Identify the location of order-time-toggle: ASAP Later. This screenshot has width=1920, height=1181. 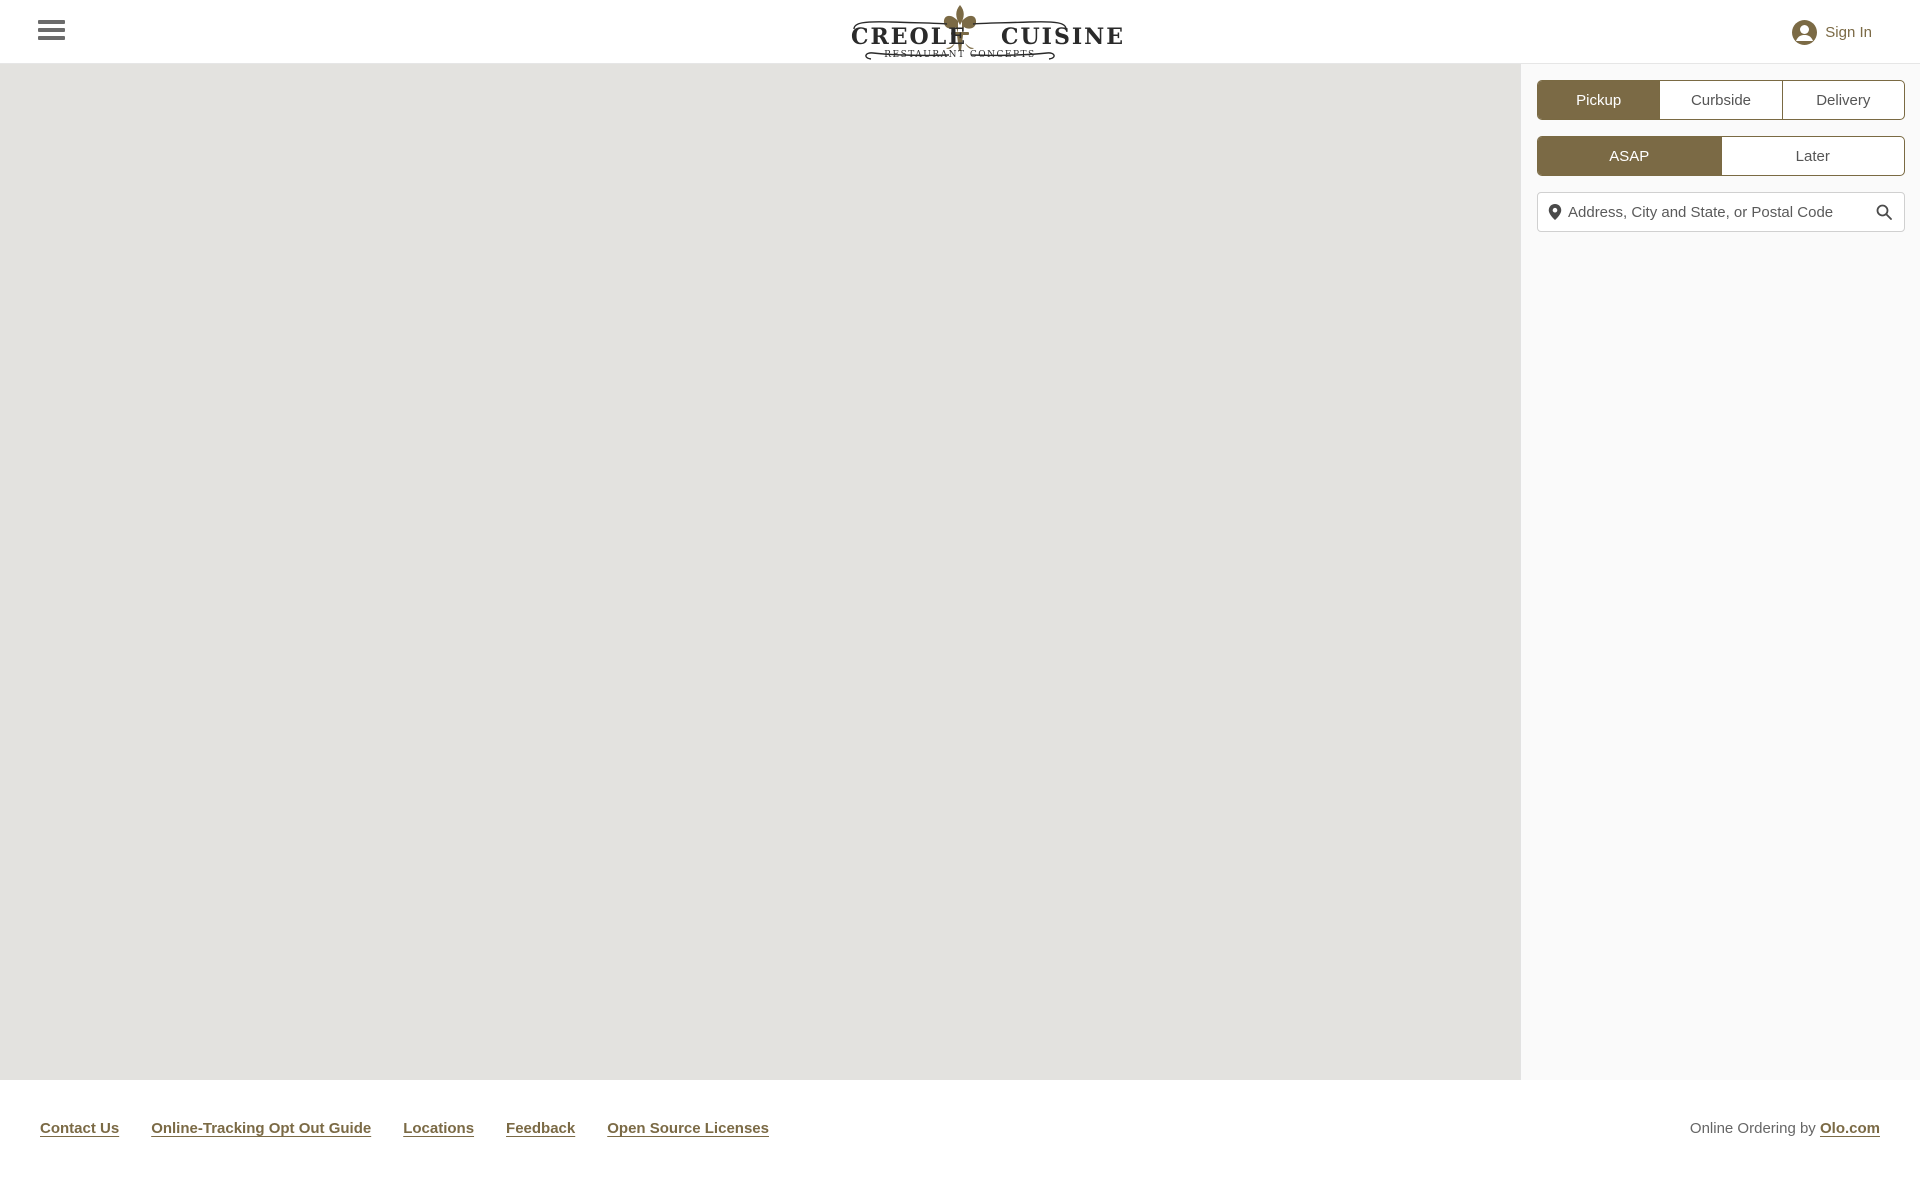
(1721, 156).